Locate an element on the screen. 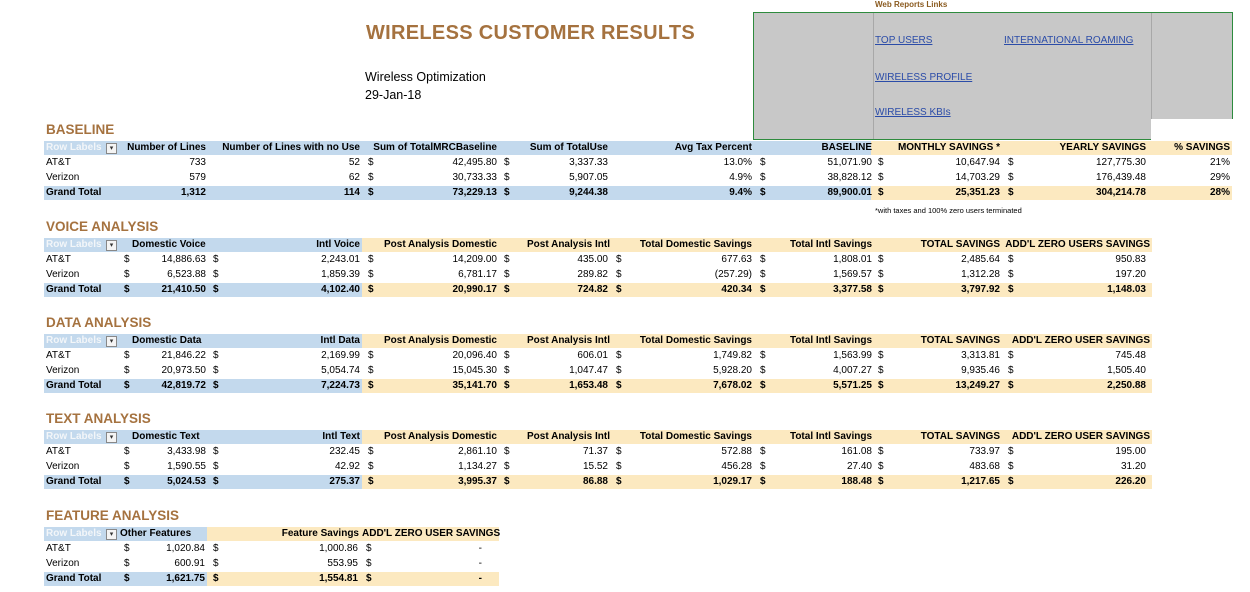 The height and width of the screenshot is (592, 1250). cell-value: 15,045.30 is located at coordinates (475, 370).